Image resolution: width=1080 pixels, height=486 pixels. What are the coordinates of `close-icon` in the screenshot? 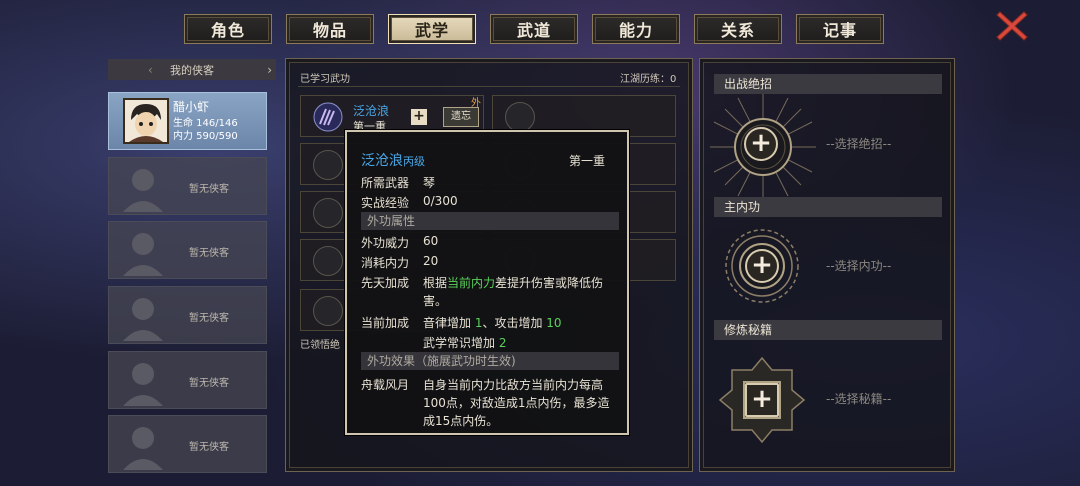 It's located at (1012, 26).